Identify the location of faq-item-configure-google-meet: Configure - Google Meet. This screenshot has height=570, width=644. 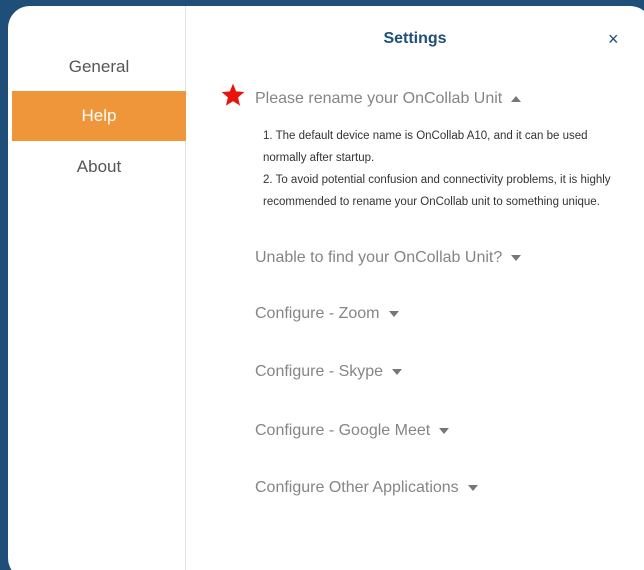
(352, 431).